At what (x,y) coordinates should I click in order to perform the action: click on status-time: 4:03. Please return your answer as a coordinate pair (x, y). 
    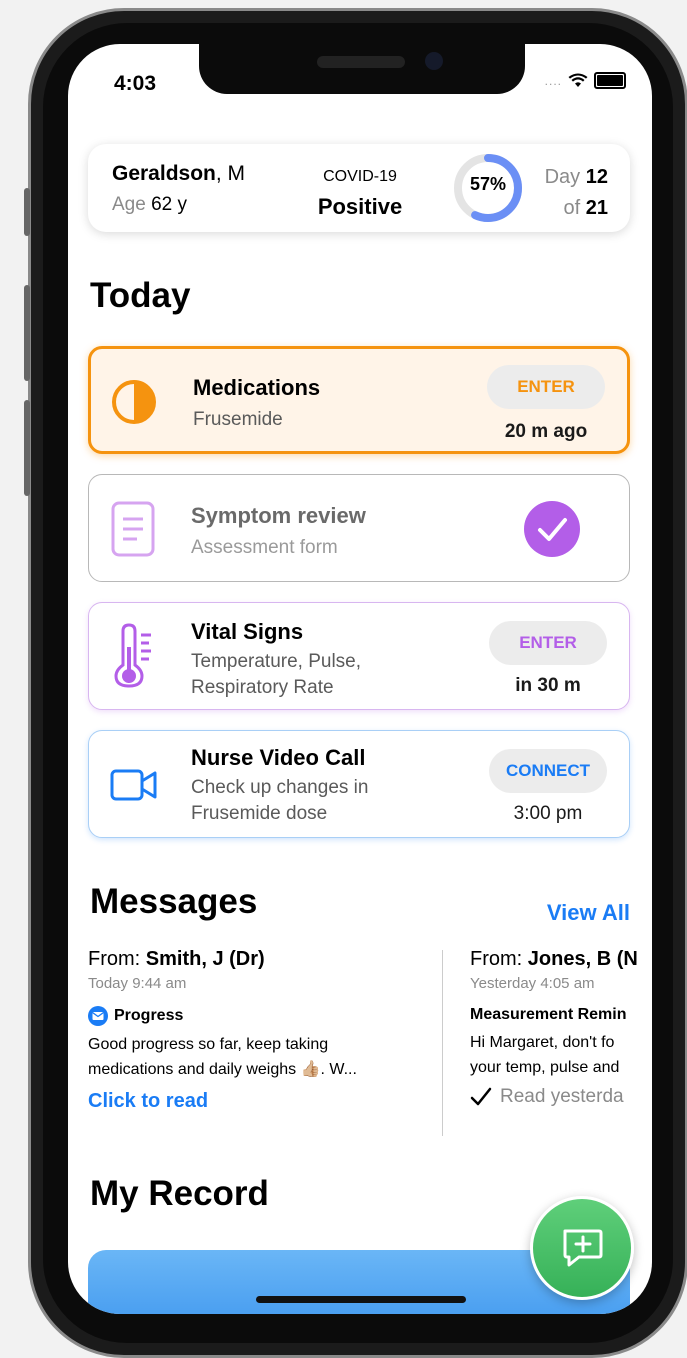
    Looking at the image, I should click on (135, 83).